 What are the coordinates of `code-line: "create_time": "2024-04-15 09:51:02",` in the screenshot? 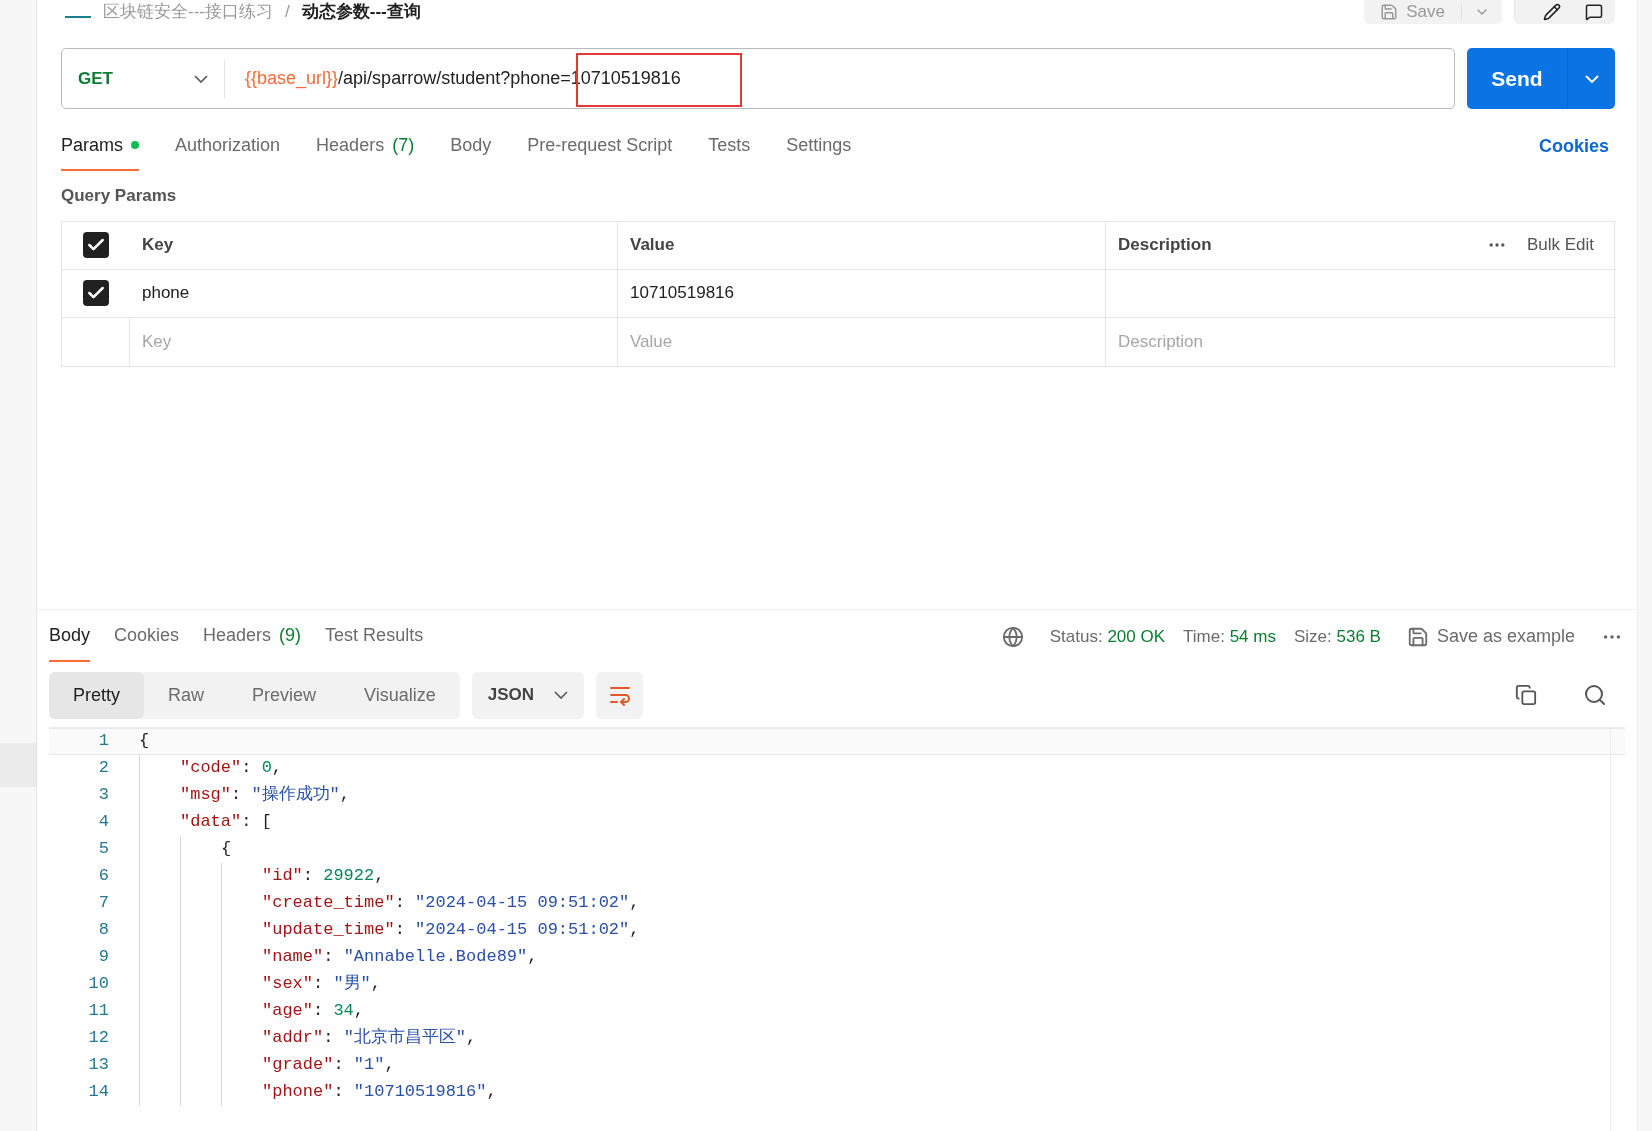 It's located at (451, 903).